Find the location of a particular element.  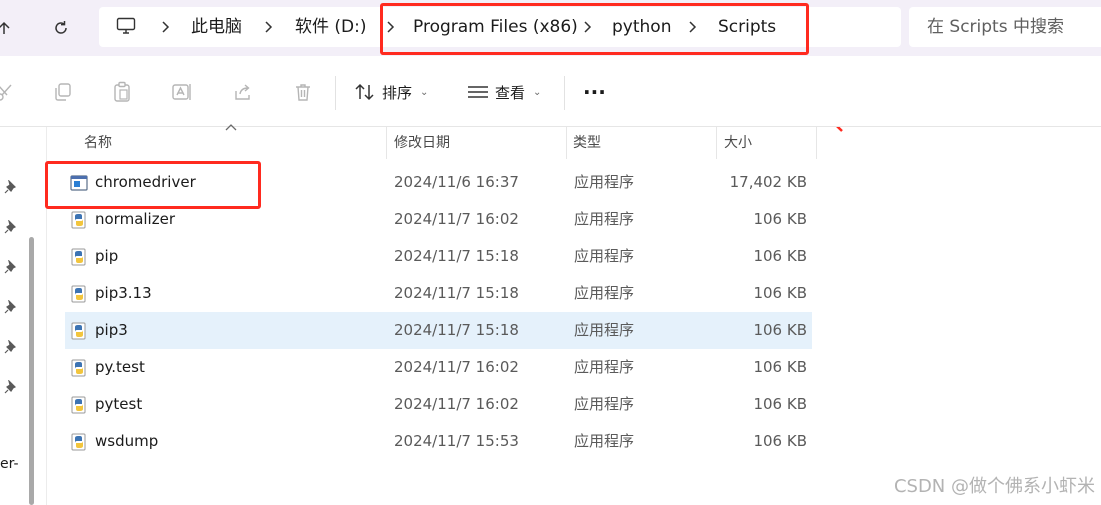

nav-item-partial: er- is located at coordinates (9, 464).